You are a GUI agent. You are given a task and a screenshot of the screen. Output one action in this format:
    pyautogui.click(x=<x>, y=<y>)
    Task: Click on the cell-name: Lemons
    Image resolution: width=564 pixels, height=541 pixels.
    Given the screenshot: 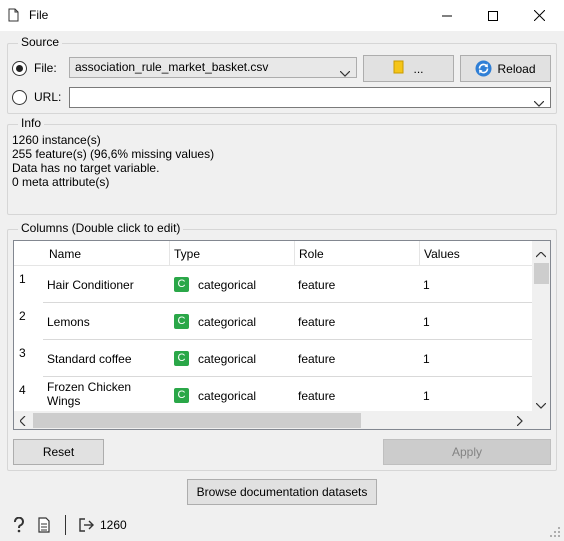 What is the action you would take?
    pyautogui.click(x=68, y=322)
    